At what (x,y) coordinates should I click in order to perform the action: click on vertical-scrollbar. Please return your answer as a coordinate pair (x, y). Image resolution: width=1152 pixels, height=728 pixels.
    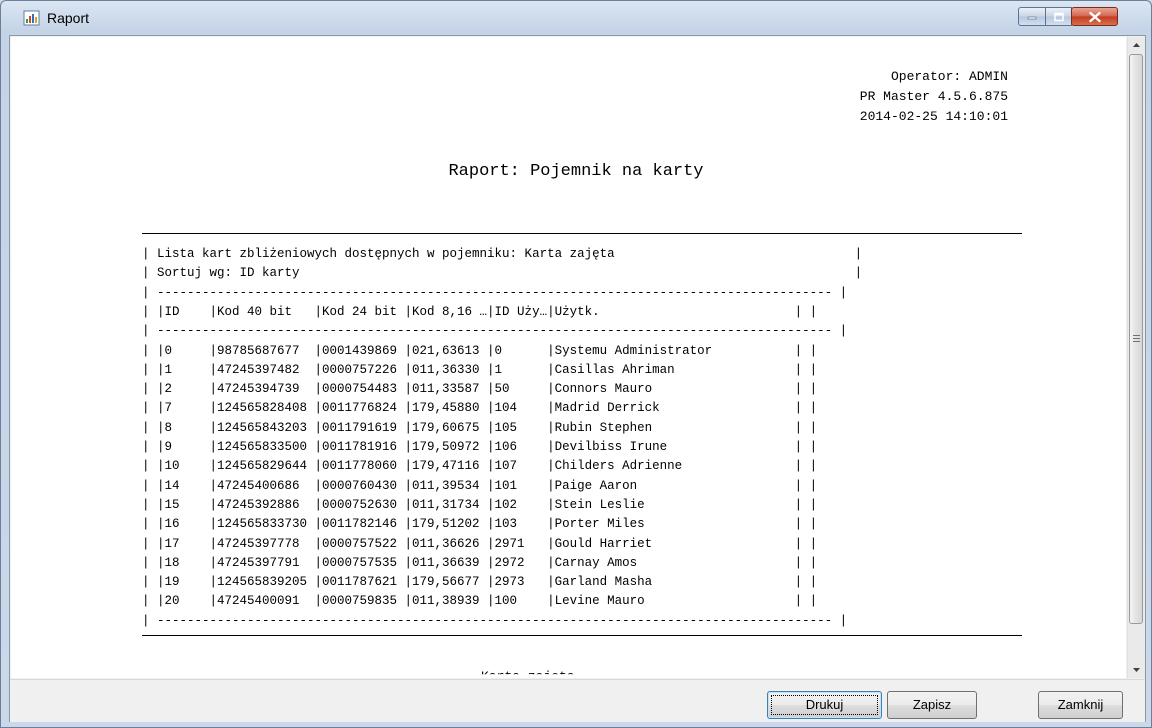
    Looking at the image, I should click on (1136, 357).